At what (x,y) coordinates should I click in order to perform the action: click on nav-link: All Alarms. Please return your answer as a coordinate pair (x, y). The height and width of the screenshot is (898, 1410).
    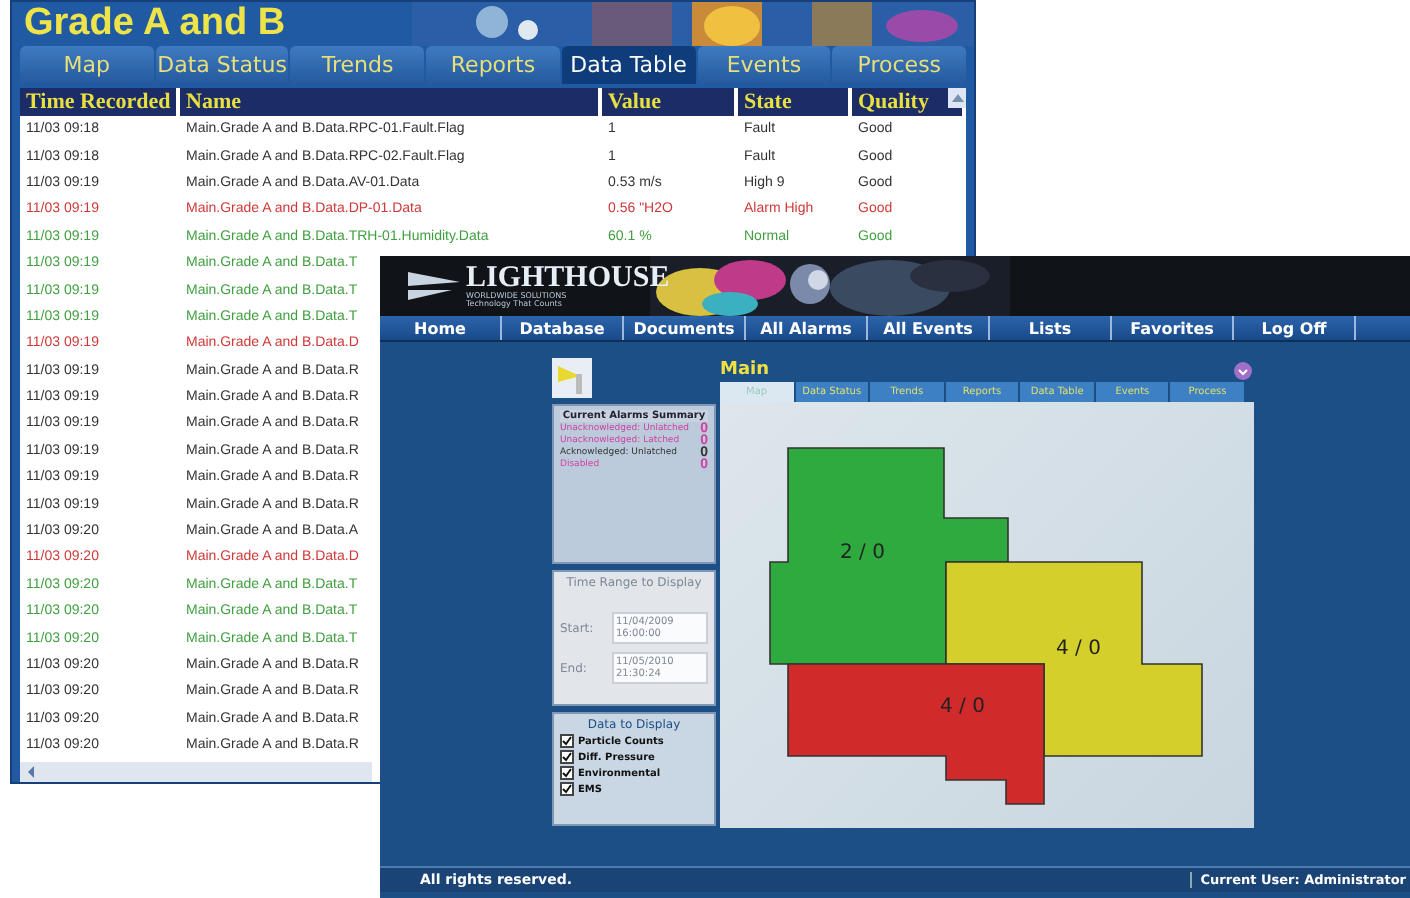
    Looking at the image, I should click on (807, 328).